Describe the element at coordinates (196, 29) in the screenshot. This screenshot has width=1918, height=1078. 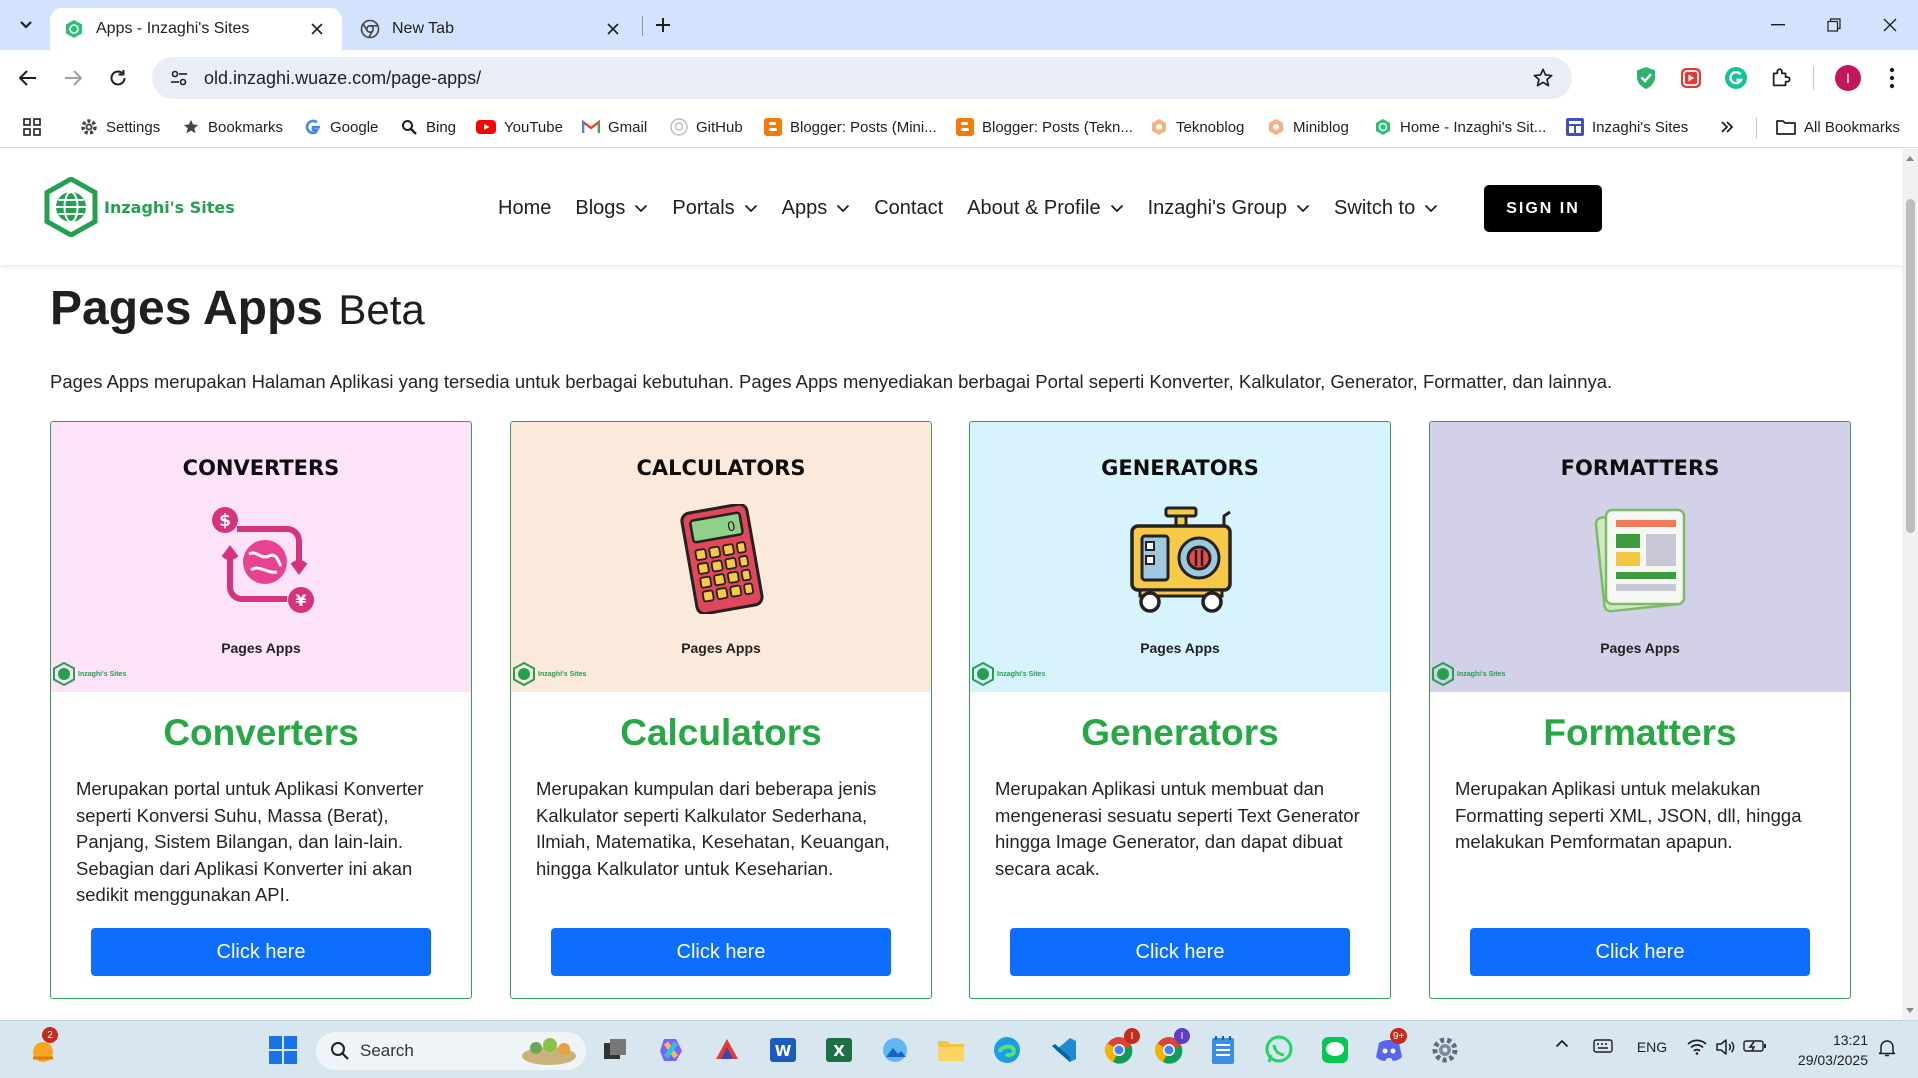
I see `tab-apps: Apps - Inzaghi's Sites` at that location.